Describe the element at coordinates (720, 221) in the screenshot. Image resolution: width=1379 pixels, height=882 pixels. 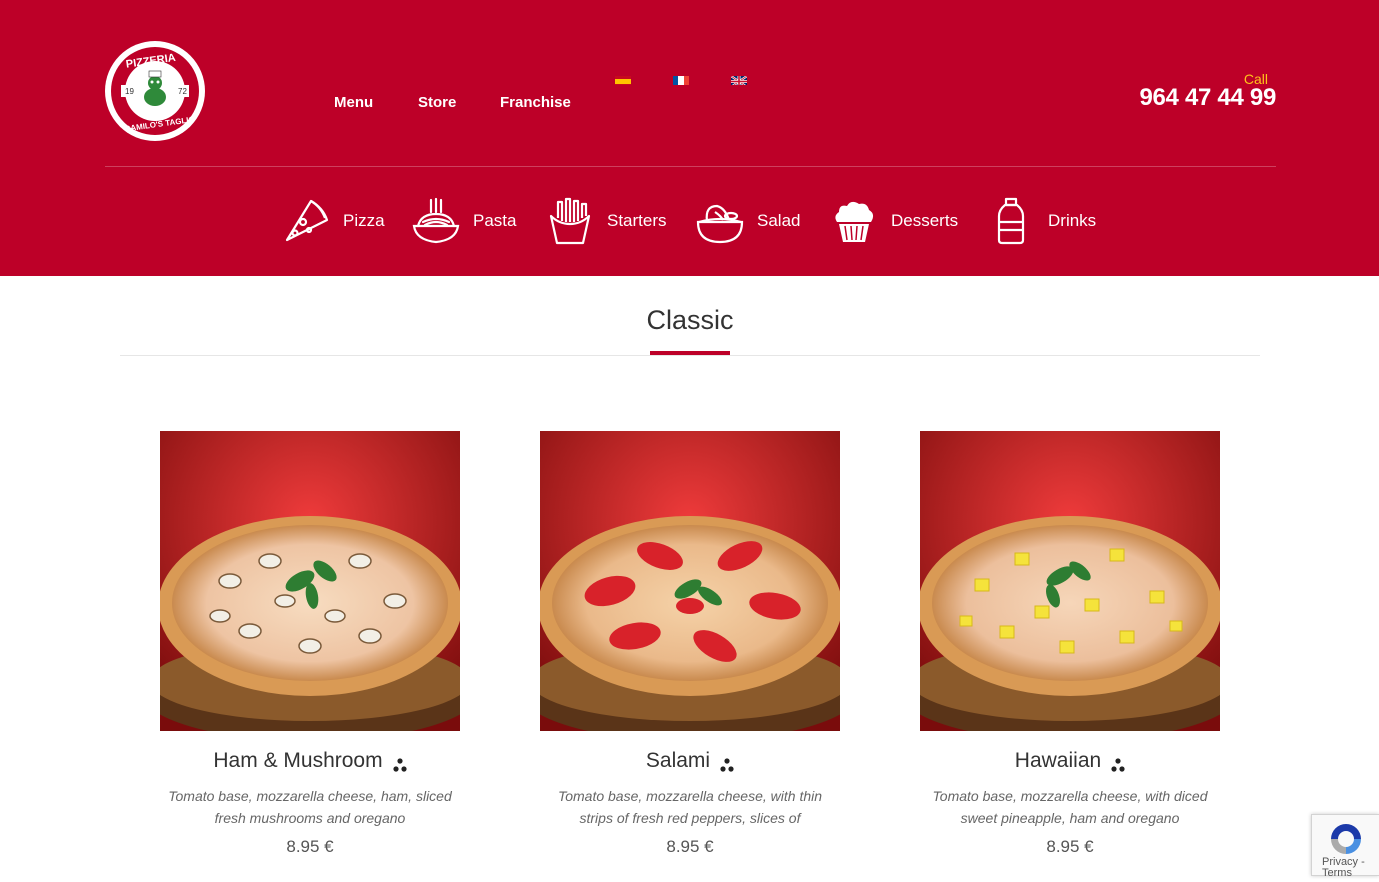
I see `salad-bowl-icon` at that location.